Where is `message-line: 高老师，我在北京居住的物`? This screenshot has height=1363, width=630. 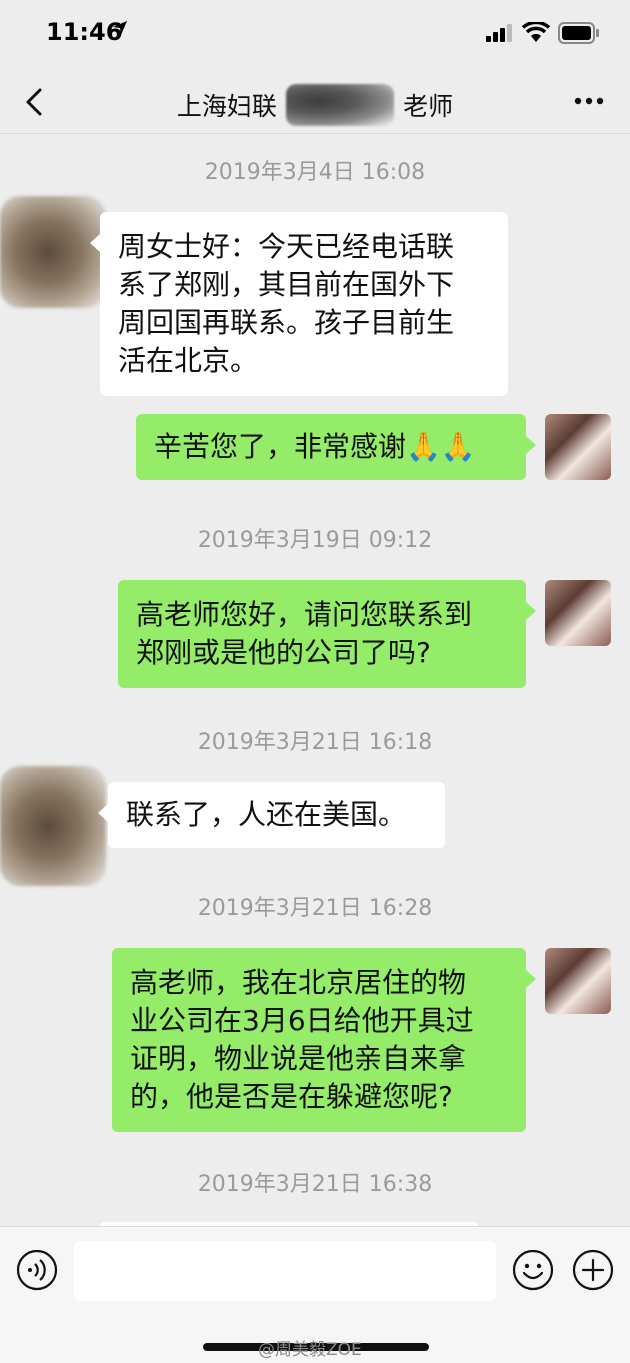
message-line: 高老师，我在北京居住的物 is located at coordinates (298, 982).